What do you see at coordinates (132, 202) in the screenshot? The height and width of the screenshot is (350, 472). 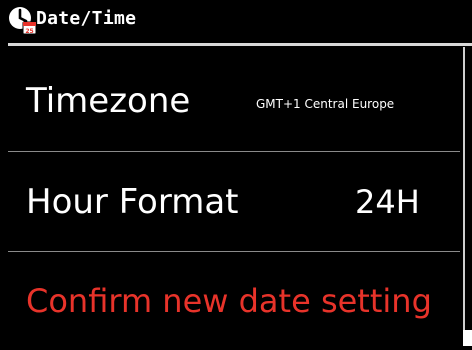 I see `hour-format-label: Hour Format` at bounding box center [132, 202].